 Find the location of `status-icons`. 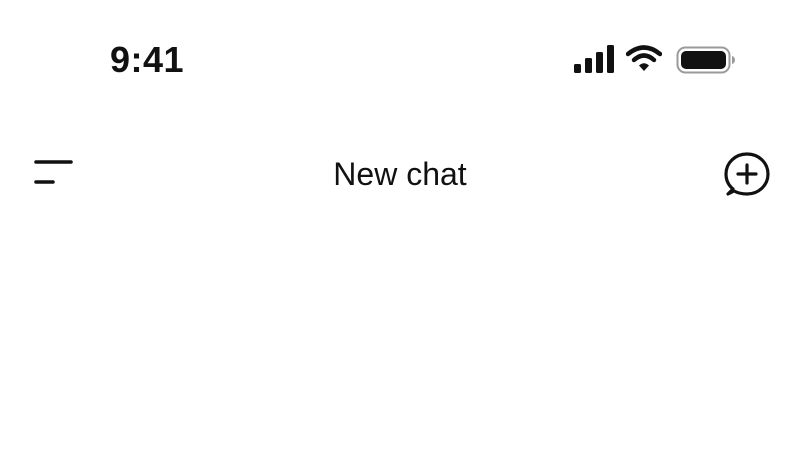

status-icons is located at coordinates (655, 60).